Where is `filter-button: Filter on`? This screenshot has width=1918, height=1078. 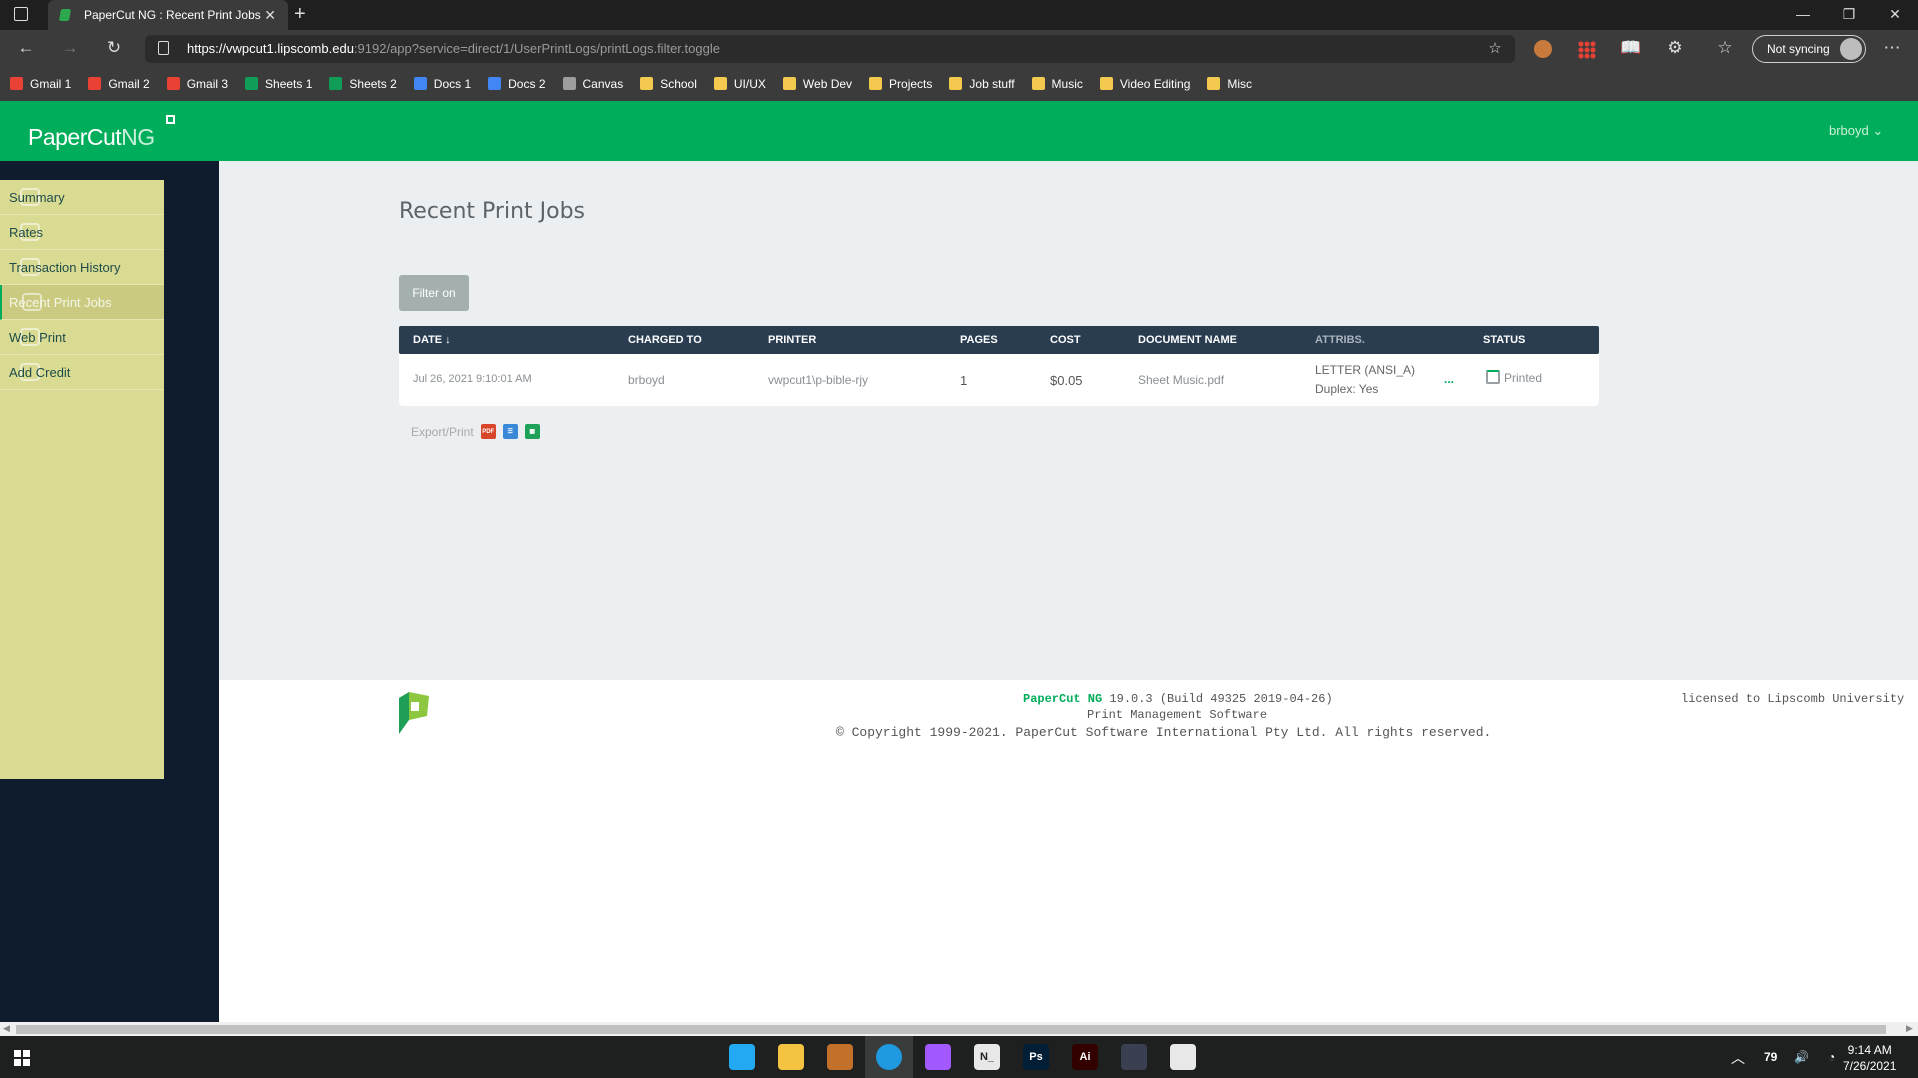
filter-button: Filter on is located at coordinates (434, 293).